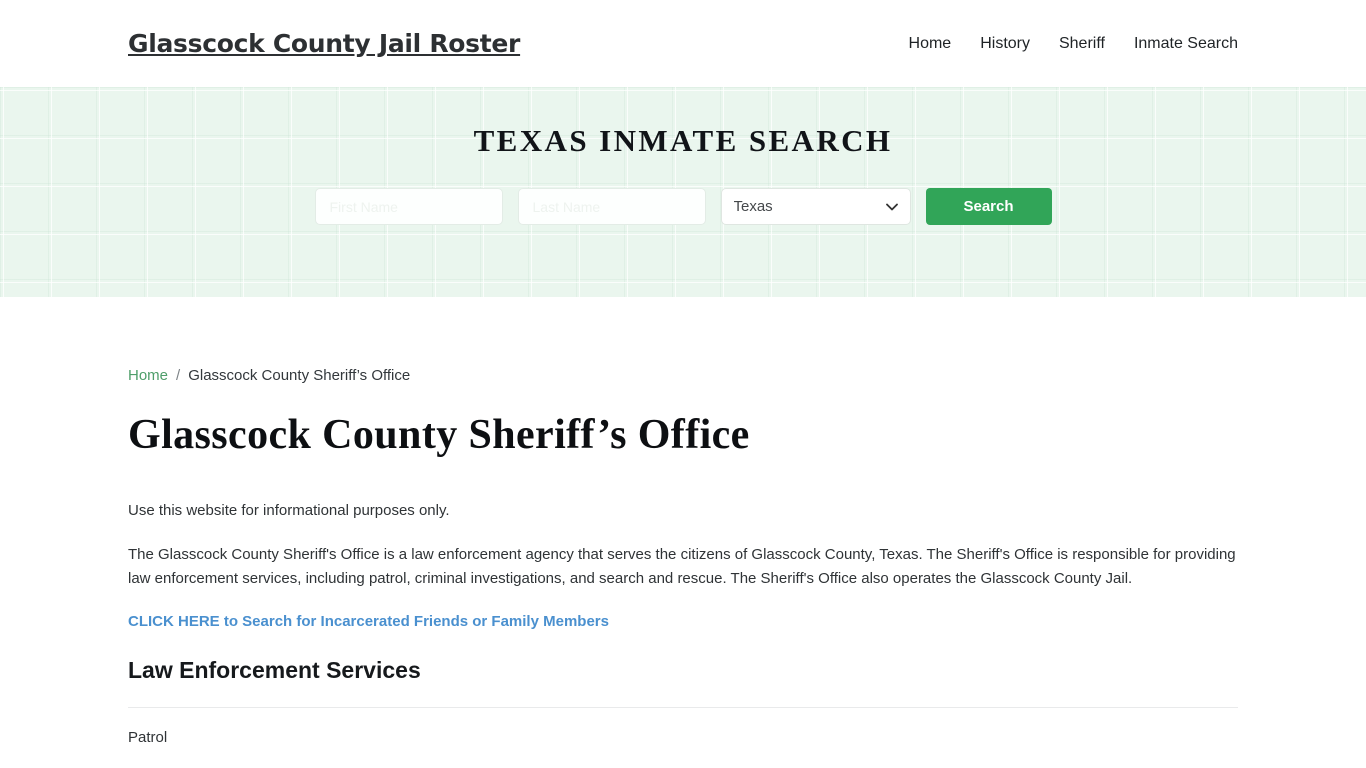  What do you see at coordinates (683, 140) in the screenshot?
I see `hero-title: TEXAS INMATE SEARCH` at bounding box center [683, 140].